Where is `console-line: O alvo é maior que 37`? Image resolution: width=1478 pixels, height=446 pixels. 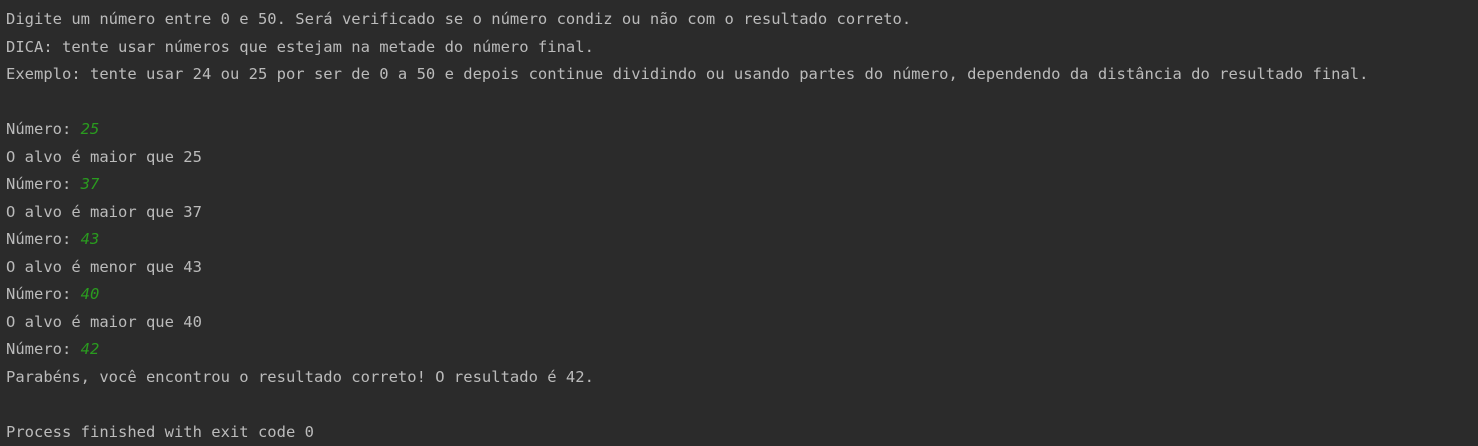
console-line: O alvo é maior que 37 is located at coordinates (742, 213).